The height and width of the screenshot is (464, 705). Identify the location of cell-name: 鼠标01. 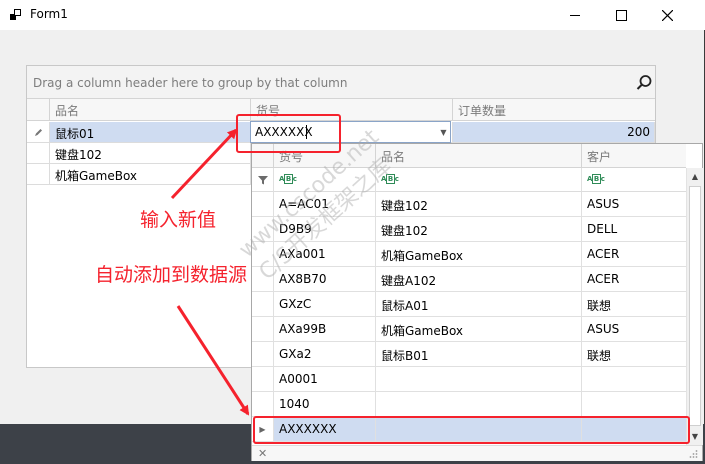
(150, 132).